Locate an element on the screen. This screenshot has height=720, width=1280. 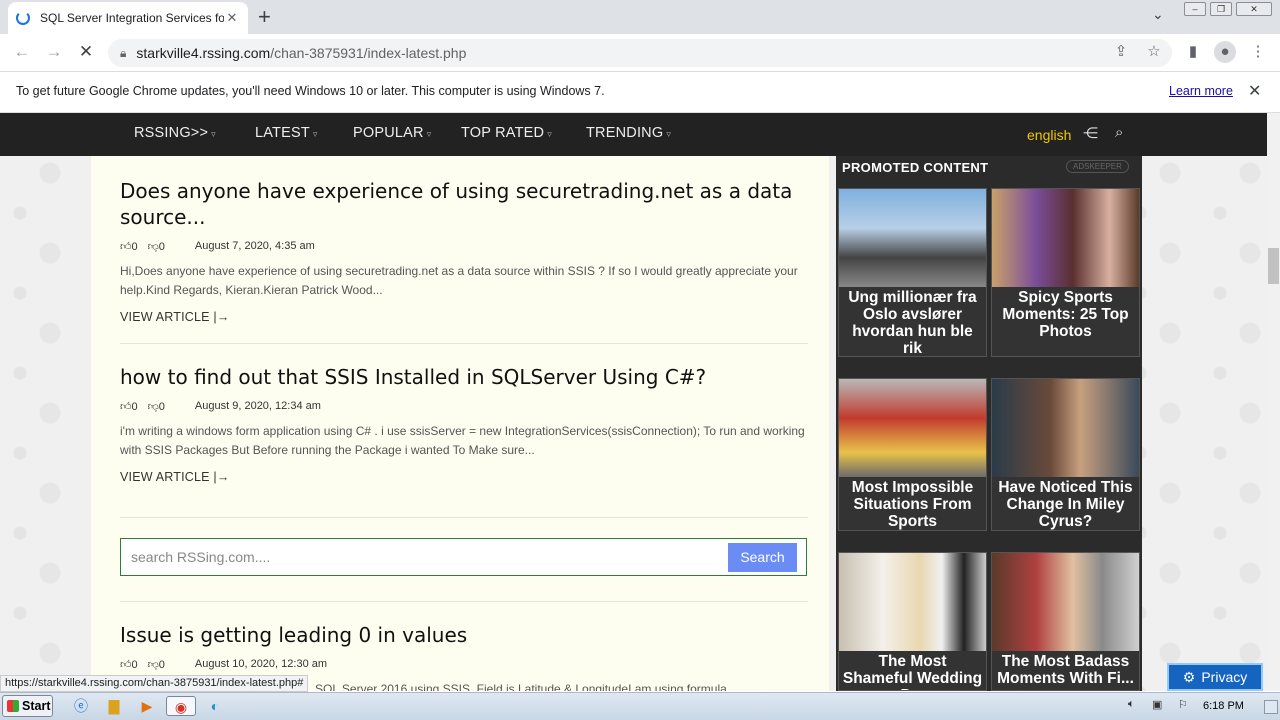
nav-top-rated: TOP RATED ▿ is located at coordinates (506, 133).